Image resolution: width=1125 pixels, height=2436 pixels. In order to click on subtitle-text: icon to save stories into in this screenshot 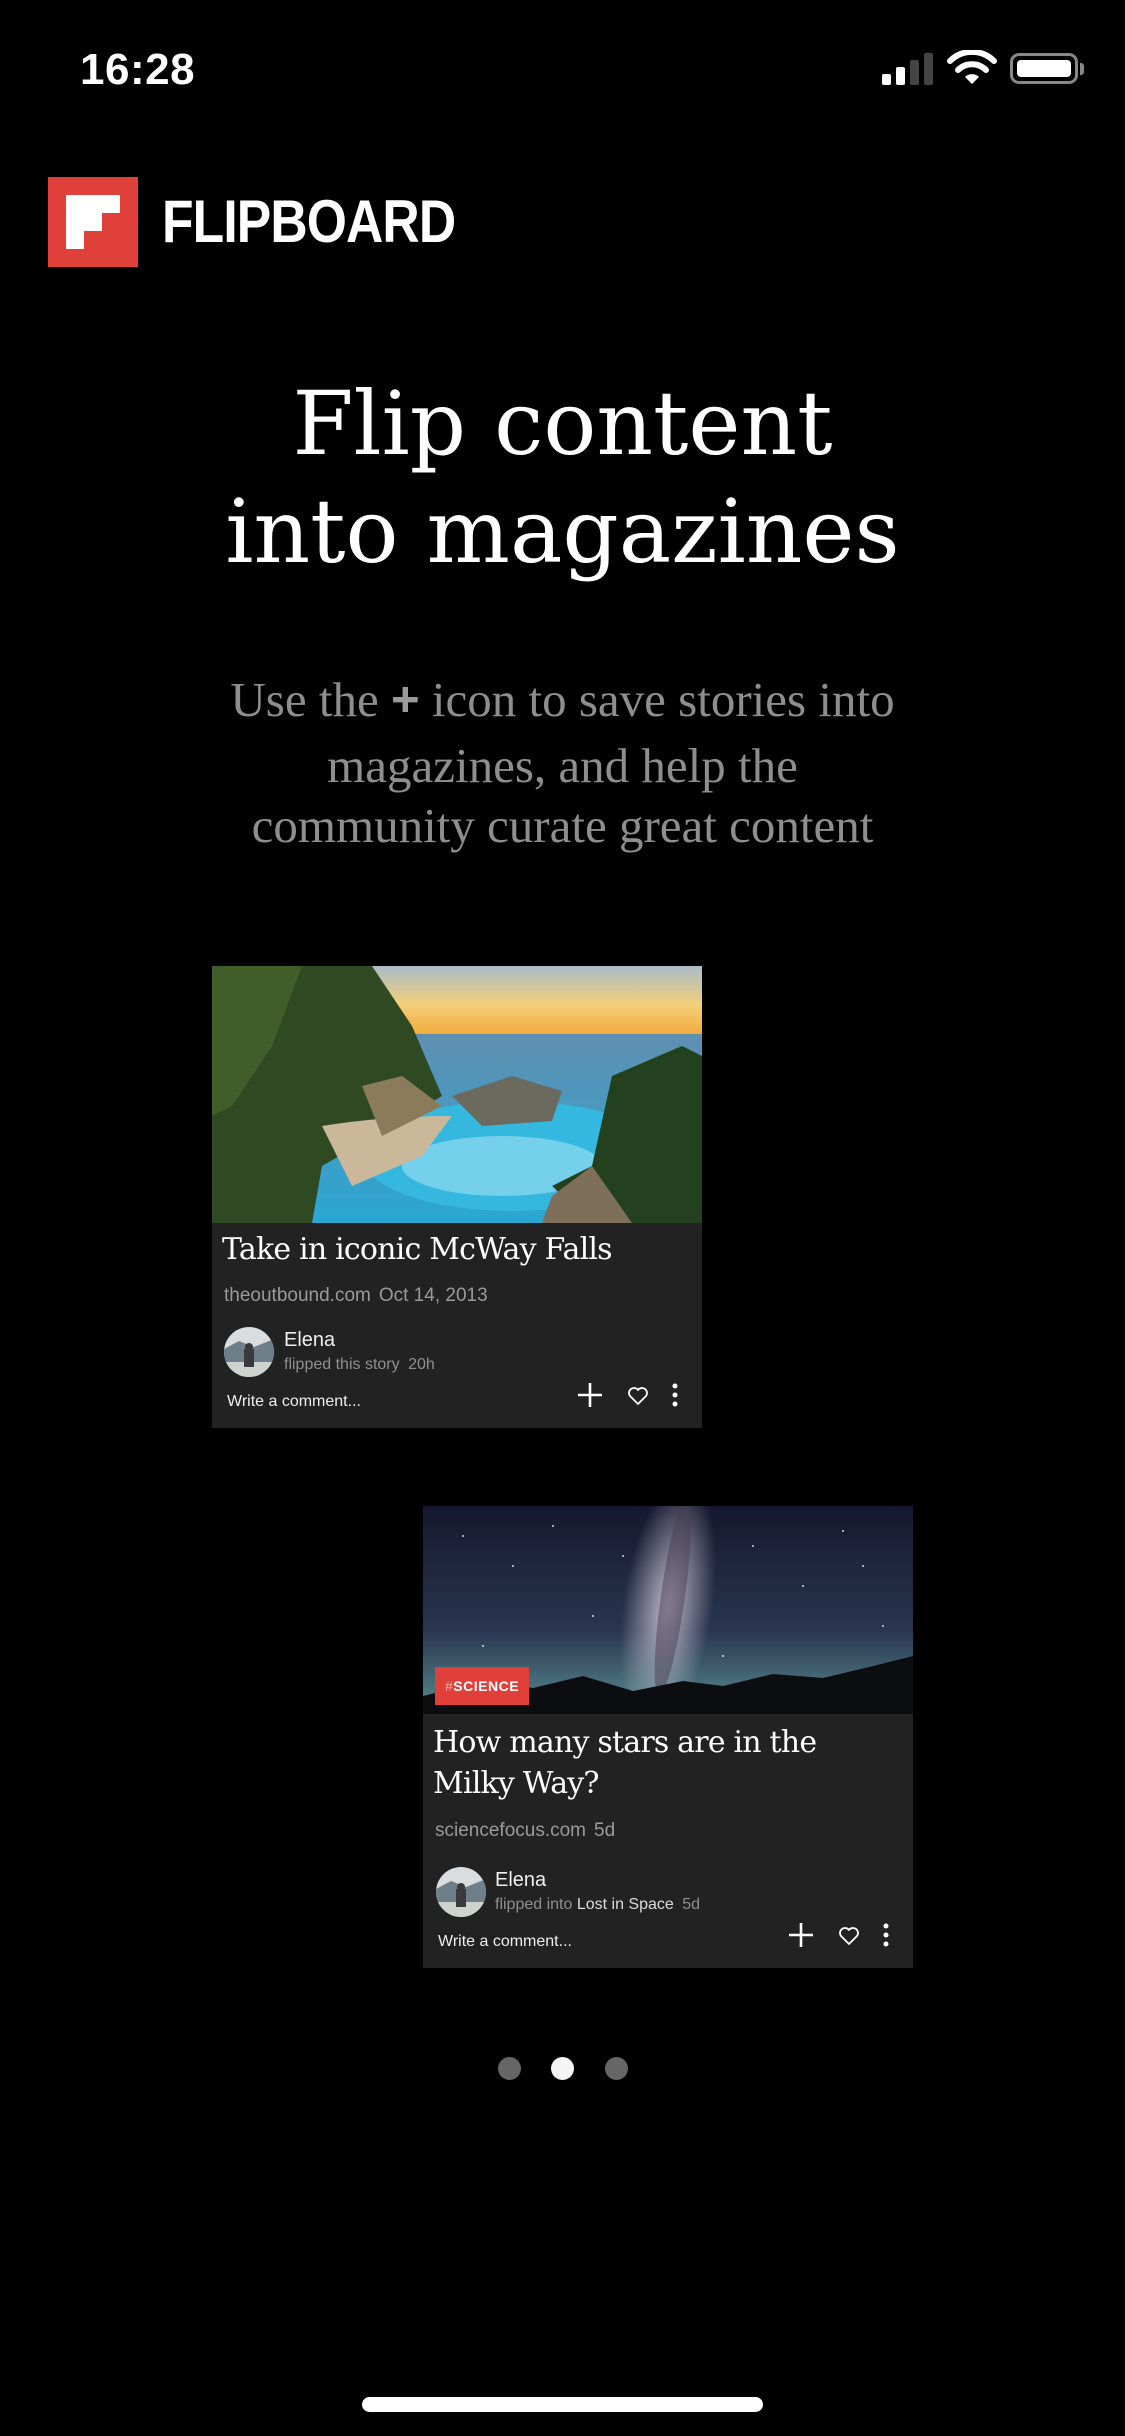, I will do `click(657, 699)`.